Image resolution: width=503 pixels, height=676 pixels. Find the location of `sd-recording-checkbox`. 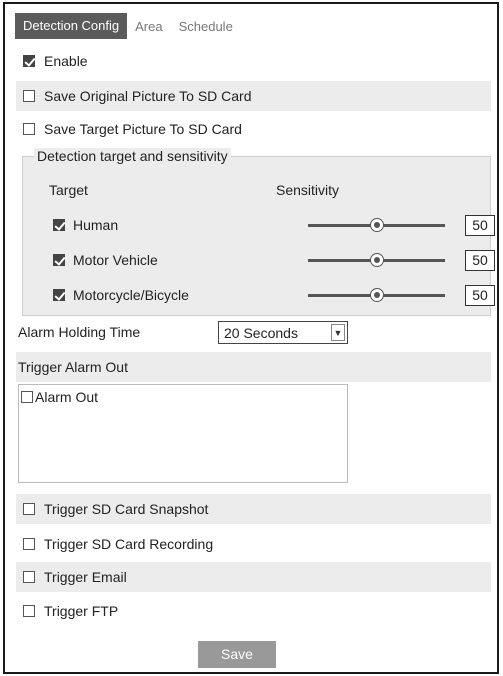

sd-recording-checkbox is located at coordinates (29, 544).